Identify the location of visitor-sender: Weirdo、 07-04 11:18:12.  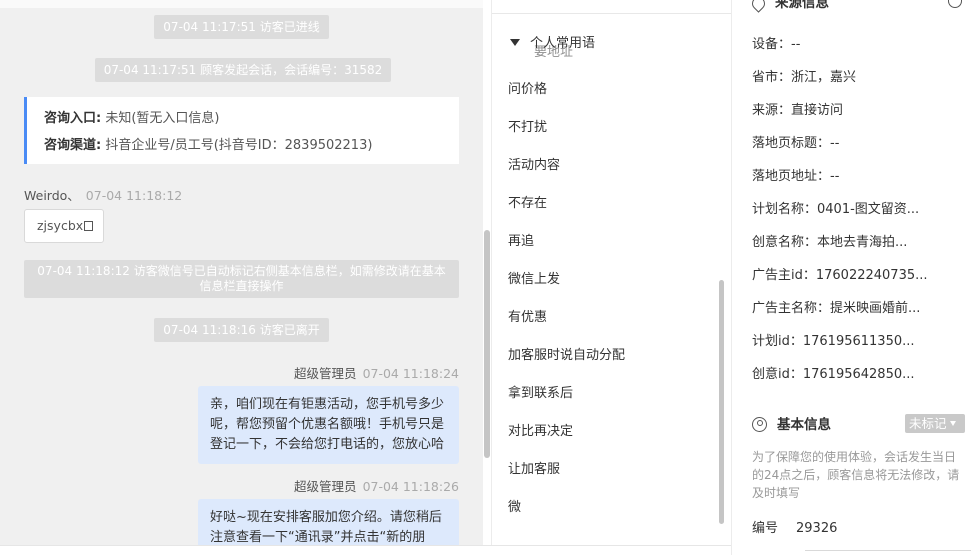
(103, 194).